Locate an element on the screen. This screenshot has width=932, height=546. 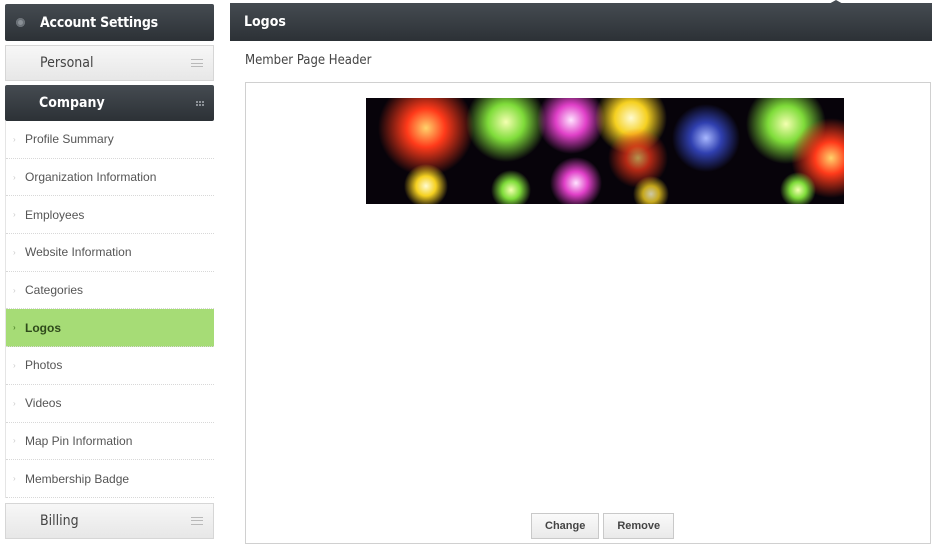
sidebar-item-map-pin-information: › Map Pin Information is located at coordinates (110, 442).